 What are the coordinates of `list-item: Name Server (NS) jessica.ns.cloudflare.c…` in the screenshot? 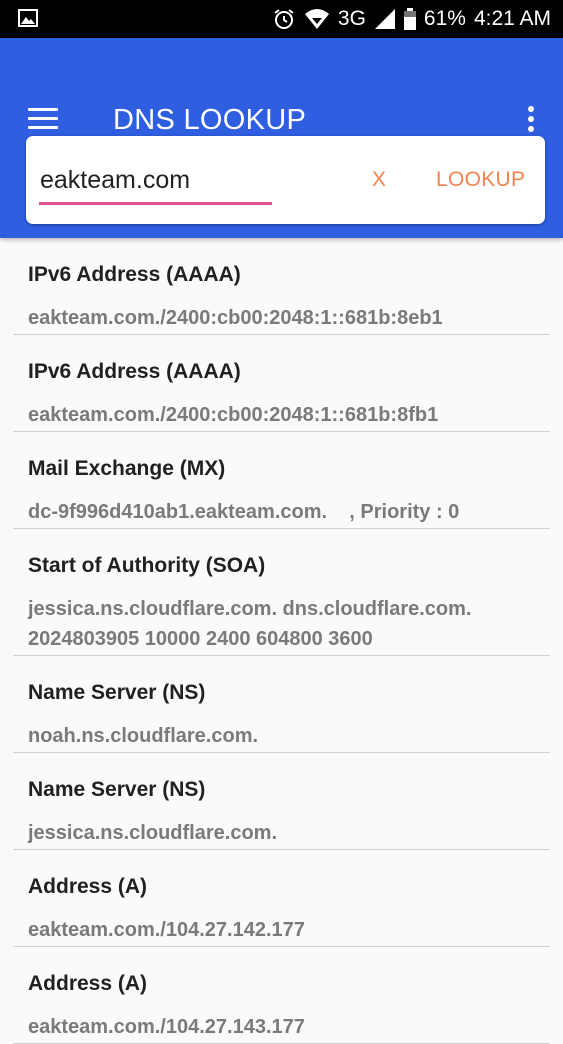 It's located at (281, 801).